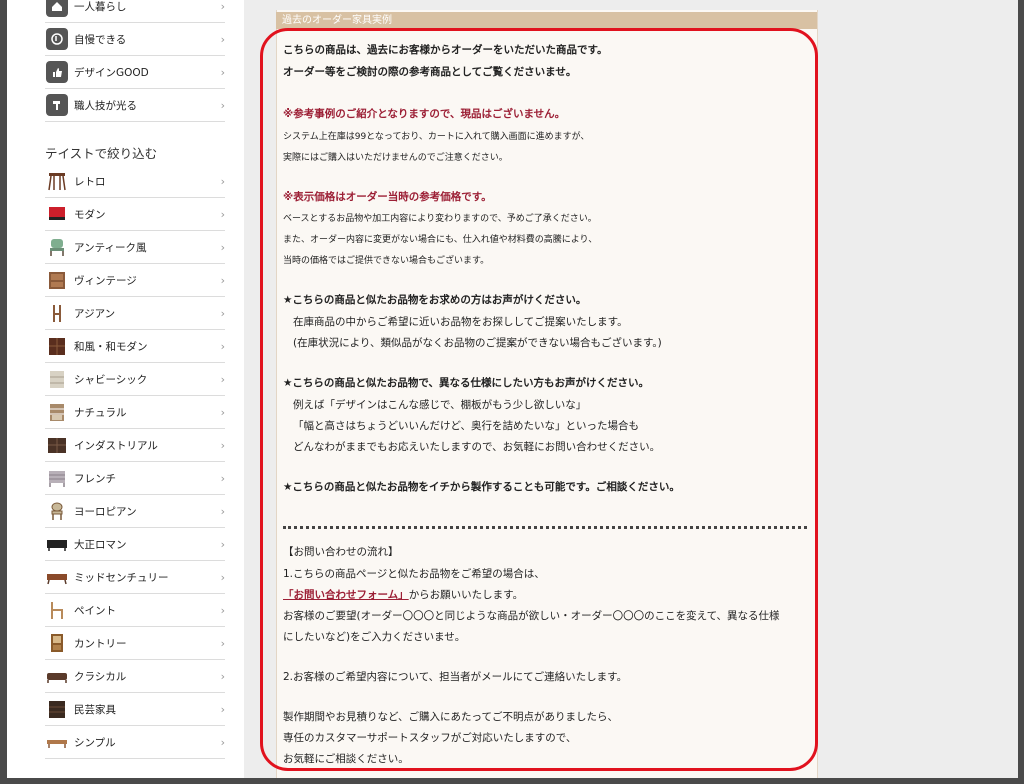  What do you see at coordinates (135, 346) in the screenshot?
I see `sidebar-item-wafu: 和風・和モダン ›` at bounding box center [135, 346].